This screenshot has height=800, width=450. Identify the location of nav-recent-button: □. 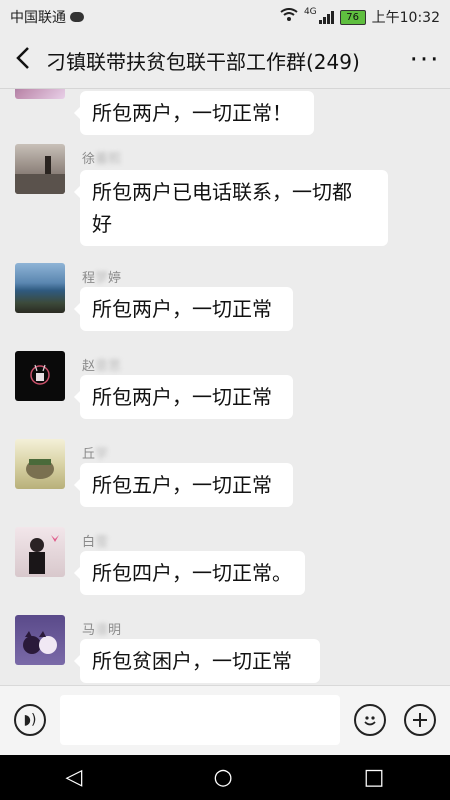
(374, 777).